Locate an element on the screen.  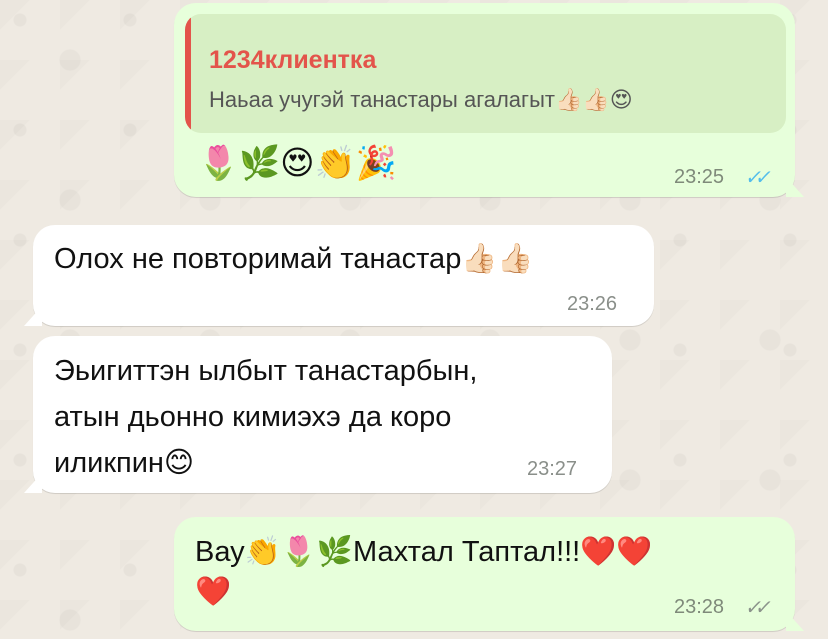
message-bubble-incoming-1: Олох не повторимай танастар👍🏻👍🏻 23:26 is located at coordinates (343, 275).